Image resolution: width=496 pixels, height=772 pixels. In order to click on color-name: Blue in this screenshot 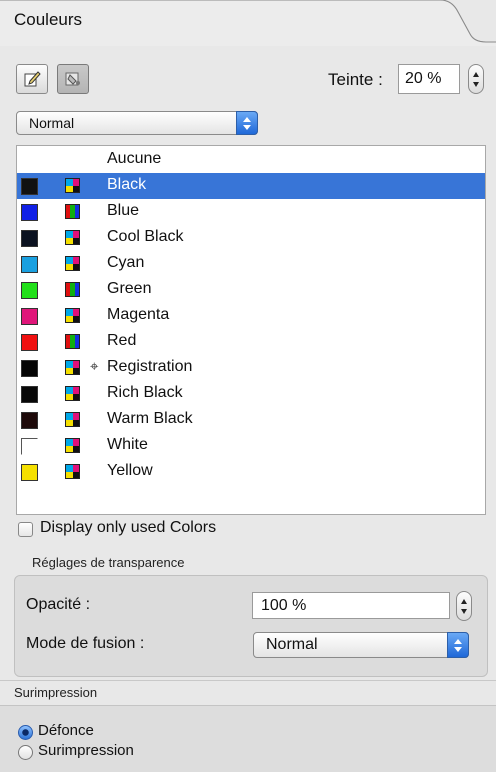, I will do `click(123, 210)`.